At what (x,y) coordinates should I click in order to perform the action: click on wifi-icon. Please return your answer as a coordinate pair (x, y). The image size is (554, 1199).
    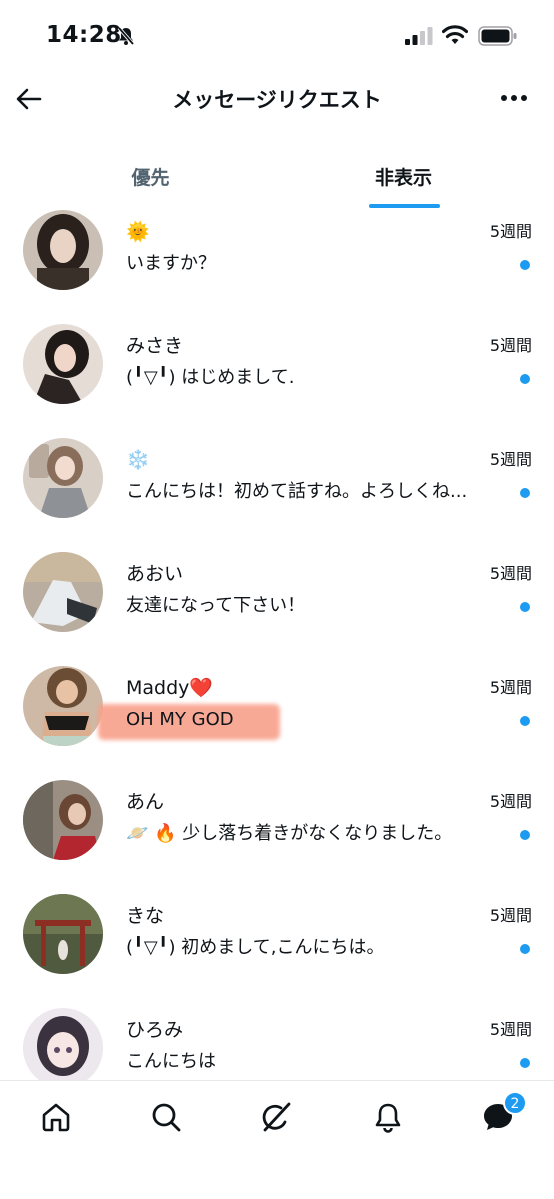
    Looking at the image, I should click on (455, 34).